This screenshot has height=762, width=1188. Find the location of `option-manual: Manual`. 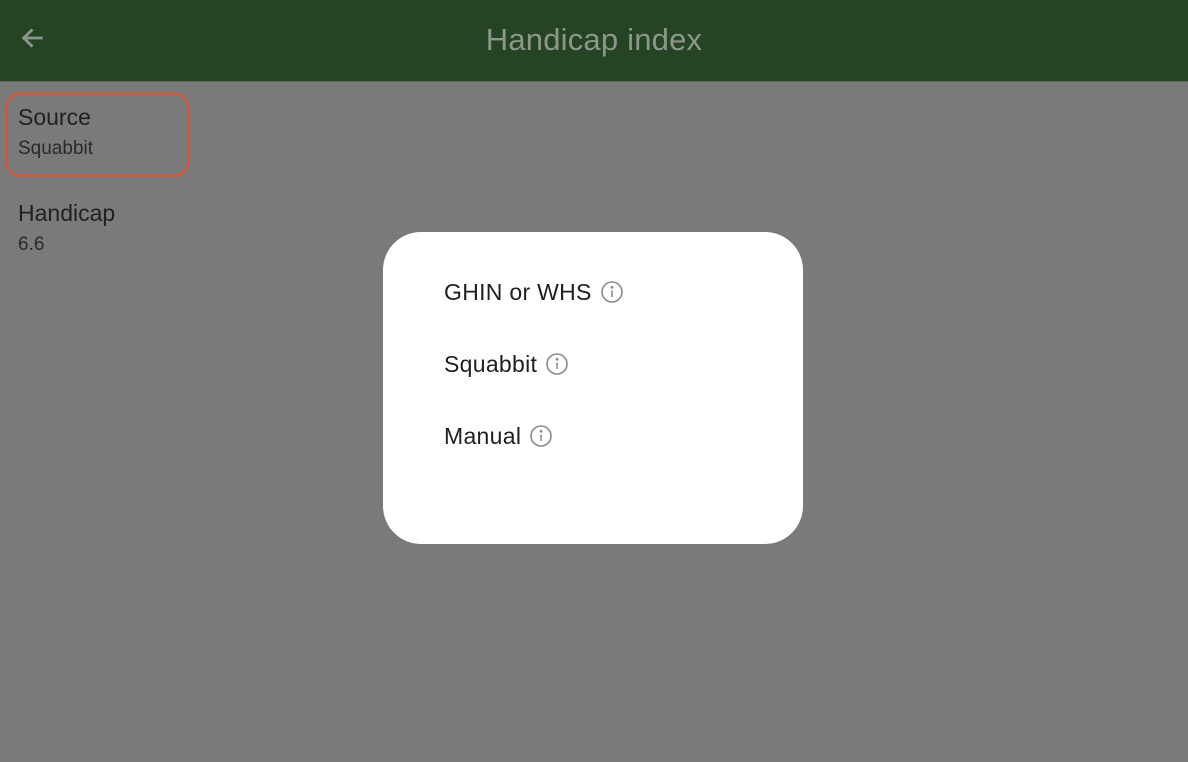

option-manual: Manual is located at coordinates (498, 436).